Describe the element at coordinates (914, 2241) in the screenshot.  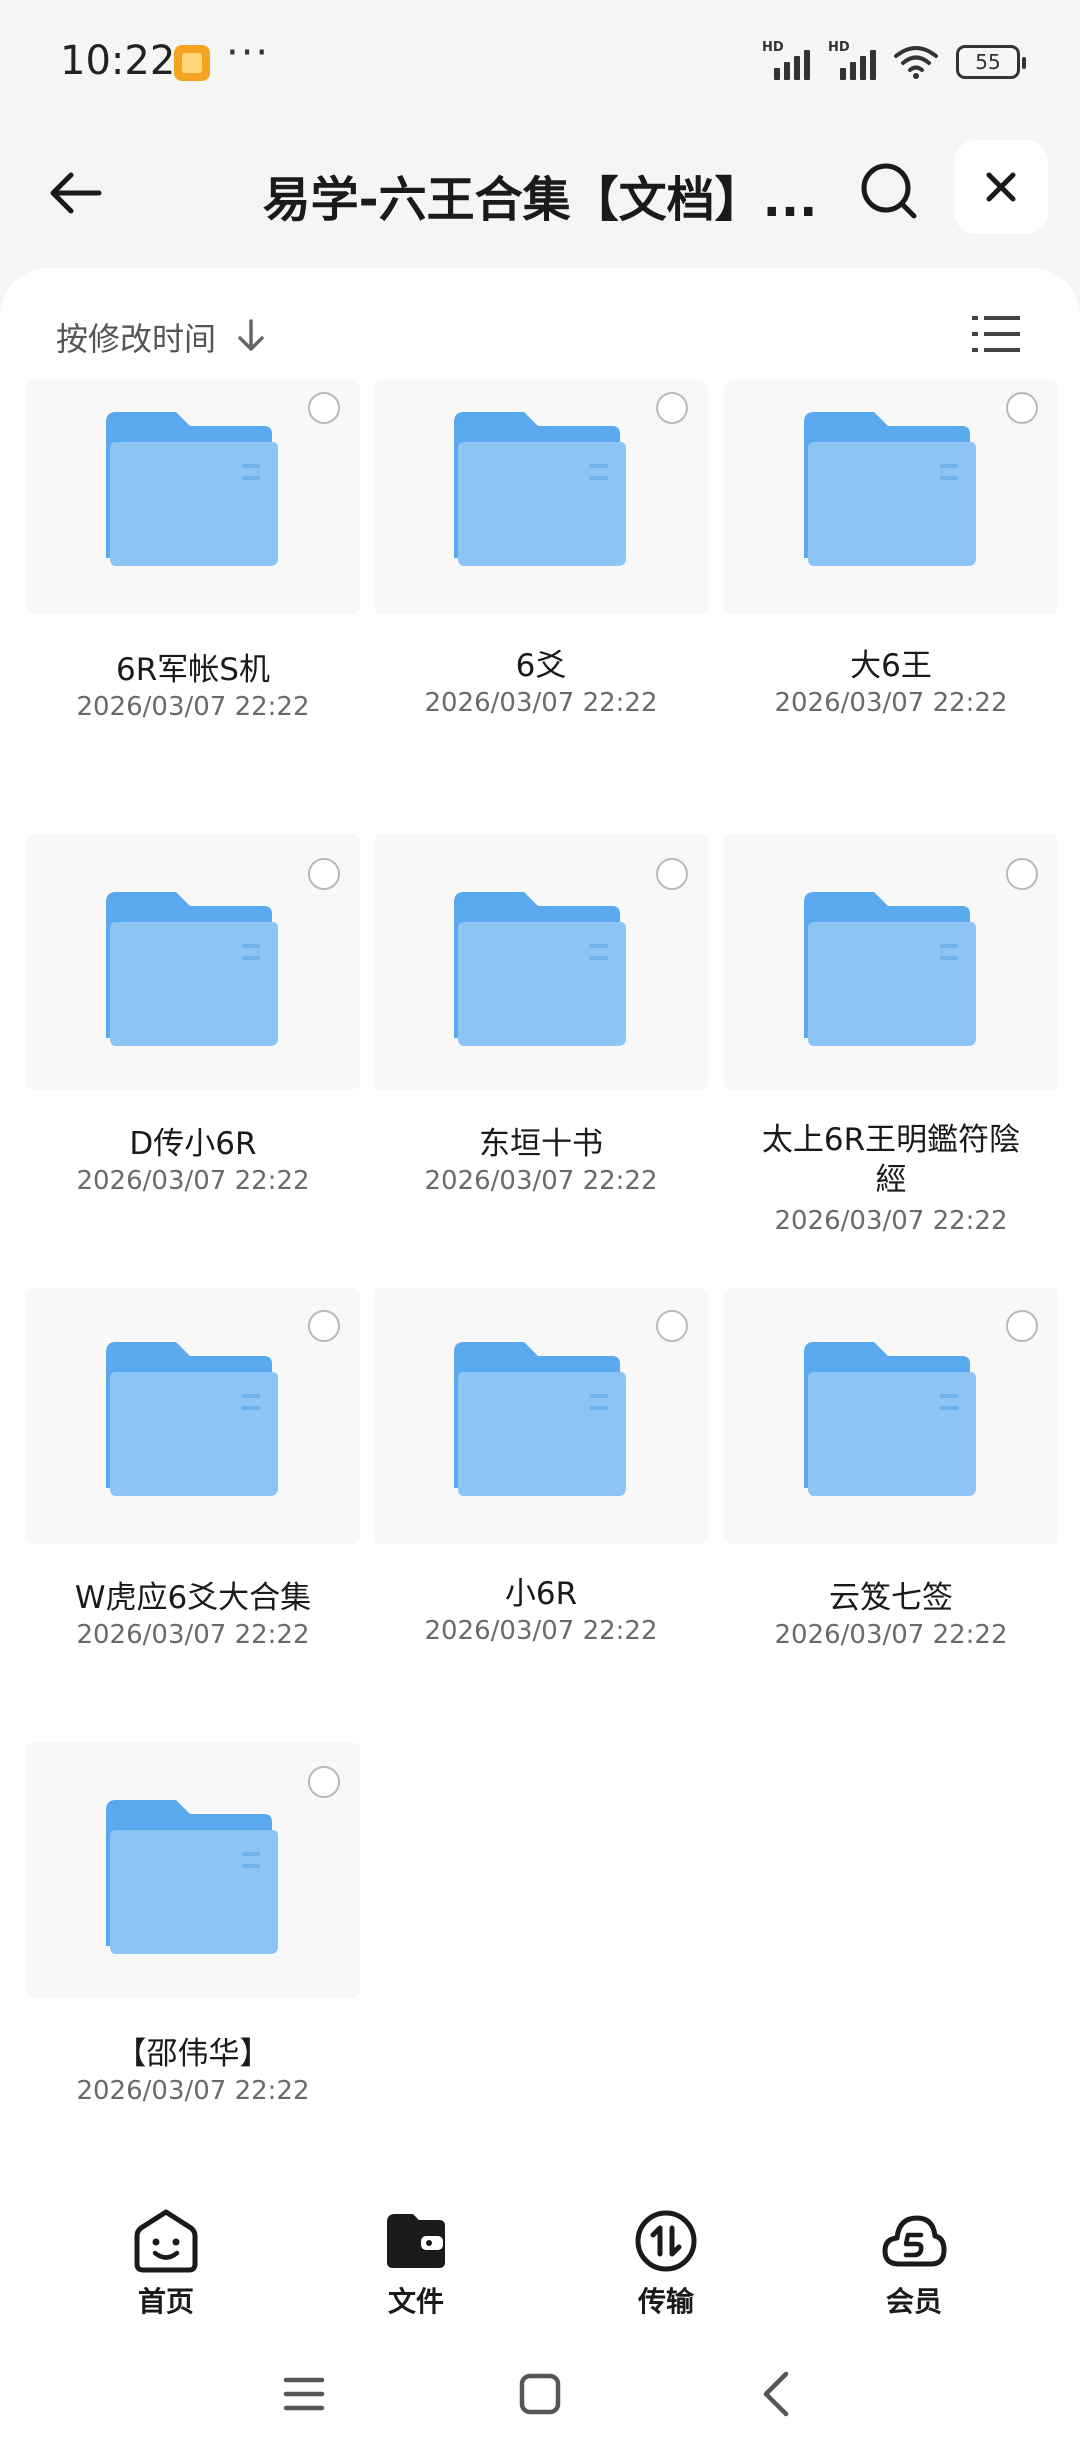
I see `cloud-member-icon` at that location.